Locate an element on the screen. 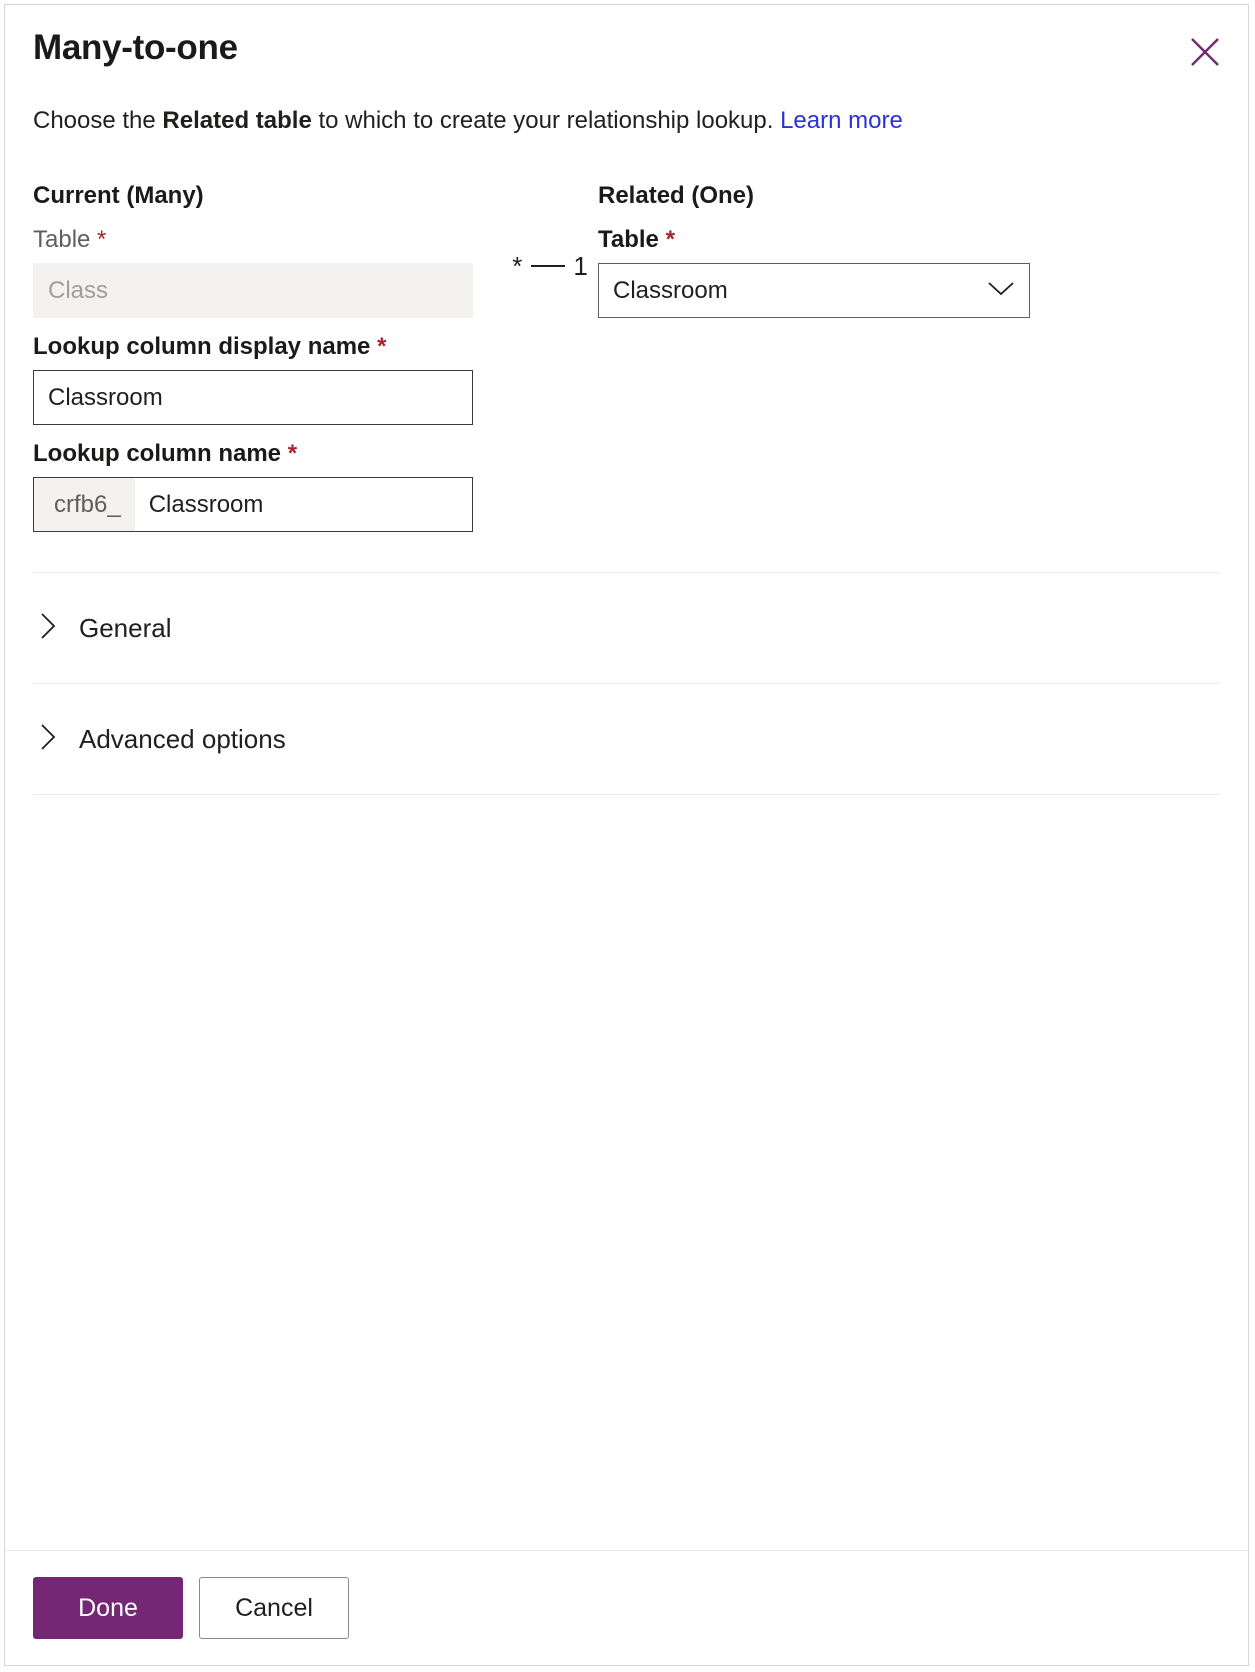  current-many-column: Current (Many) Table * Class is located at coordinates (268, 250).